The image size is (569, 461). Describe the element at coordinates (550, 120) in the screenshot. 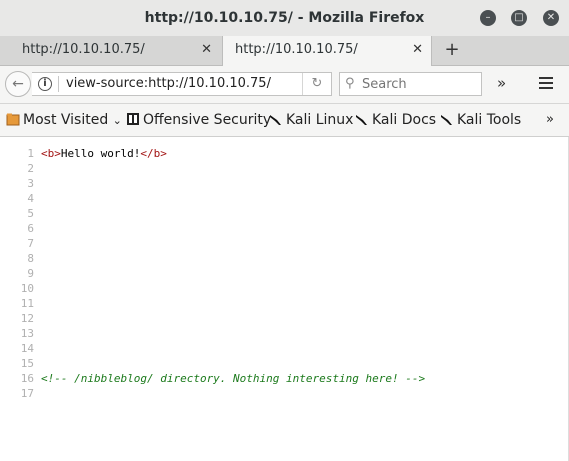

I see `bookmarks-overflow-icon: »` at that location.